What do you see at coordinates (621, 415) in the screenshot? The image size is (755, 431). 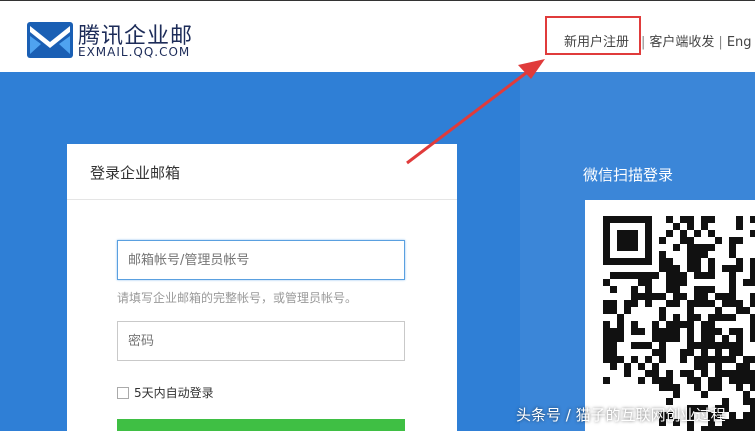 I see `watermark-text: 头条号 / 猫子的互联网创业过程` at bounding box center [621, 415].